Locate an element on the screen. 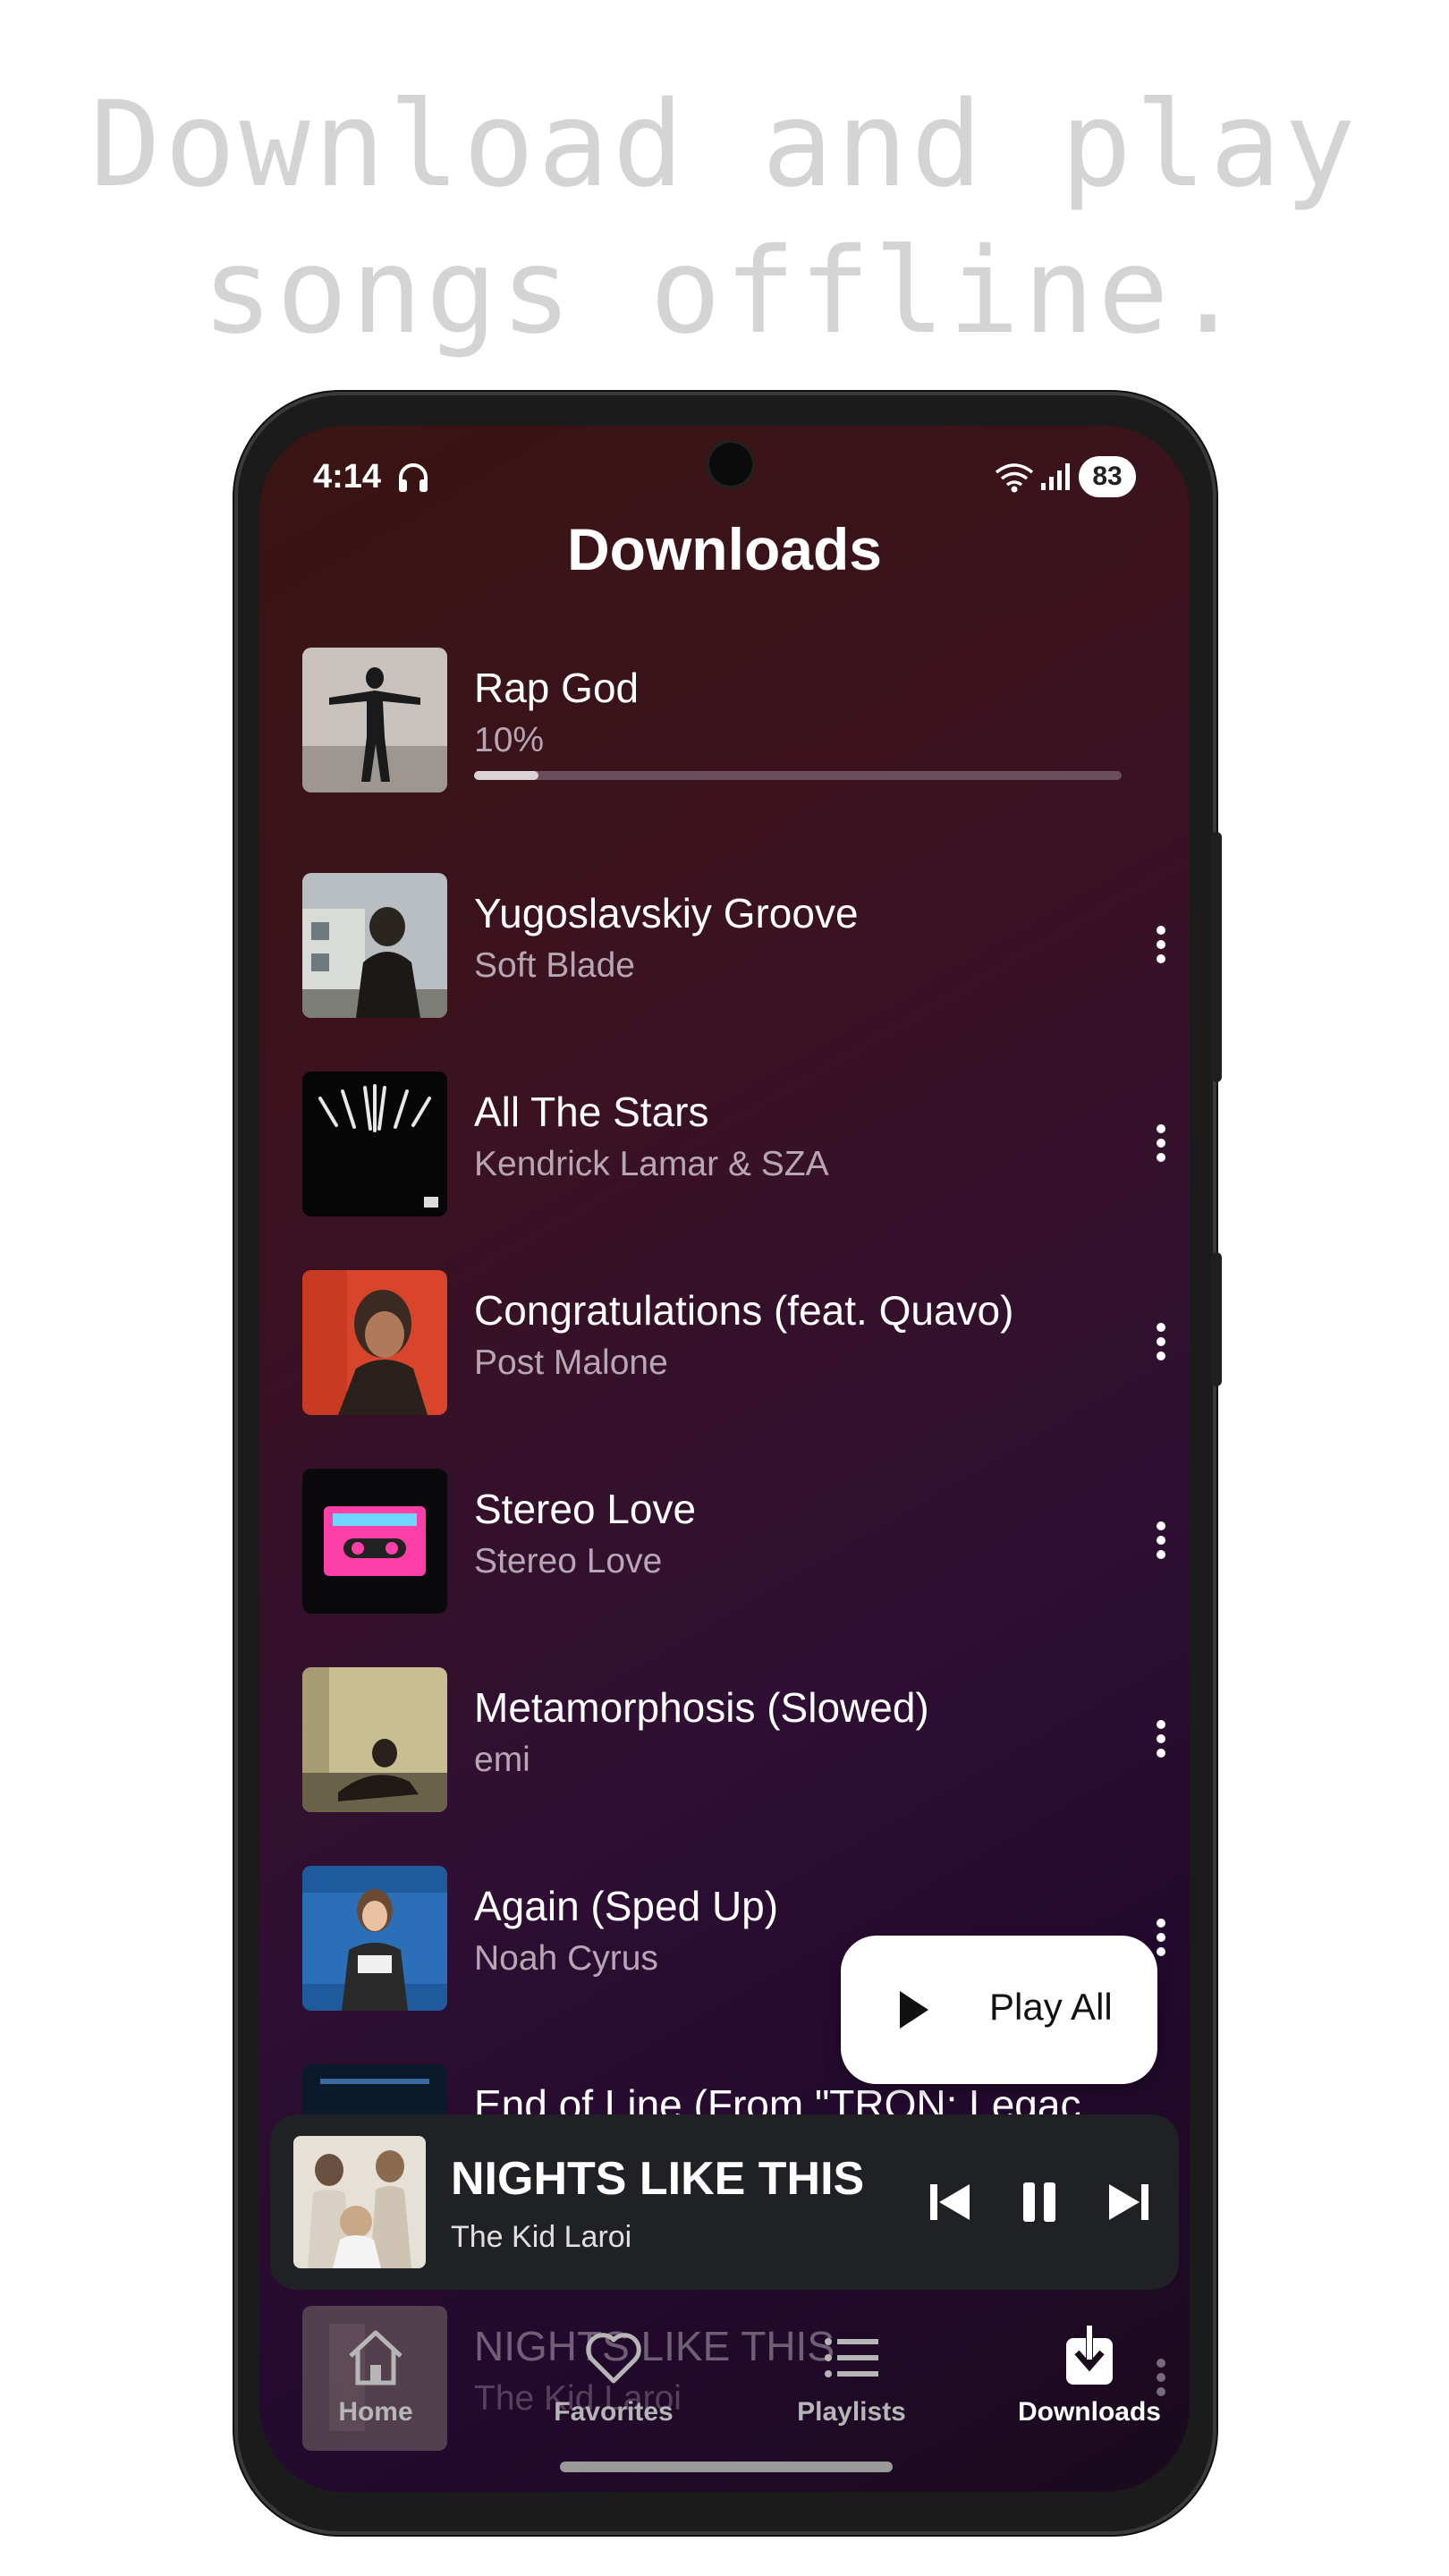 This screenshot has height=2576, width=1449. song-row: All The Stars Kendrick Lamar & SZA is located at coordinates (733, 1144).